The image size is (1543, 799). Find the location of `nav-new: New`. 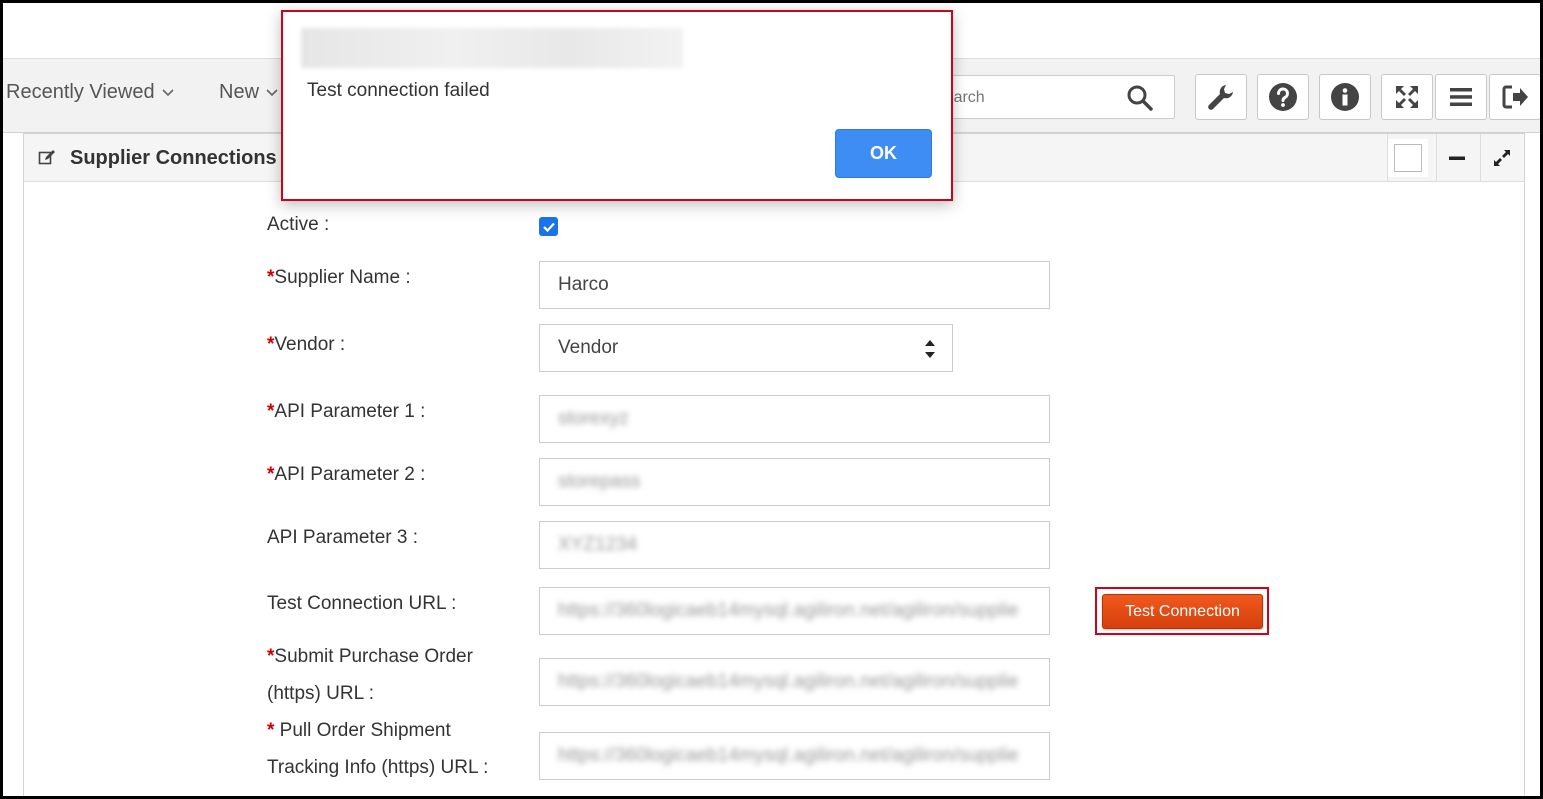

nav-new: New is located at coordinates (248, 92).